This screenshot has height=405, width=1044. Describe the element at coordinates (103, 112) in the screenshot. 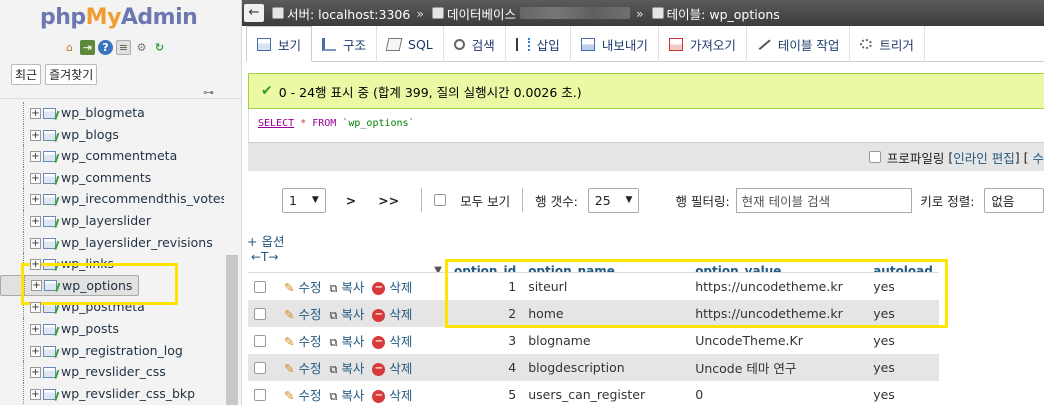

I see `tree-item-label: wp_blogmeta` at that location.